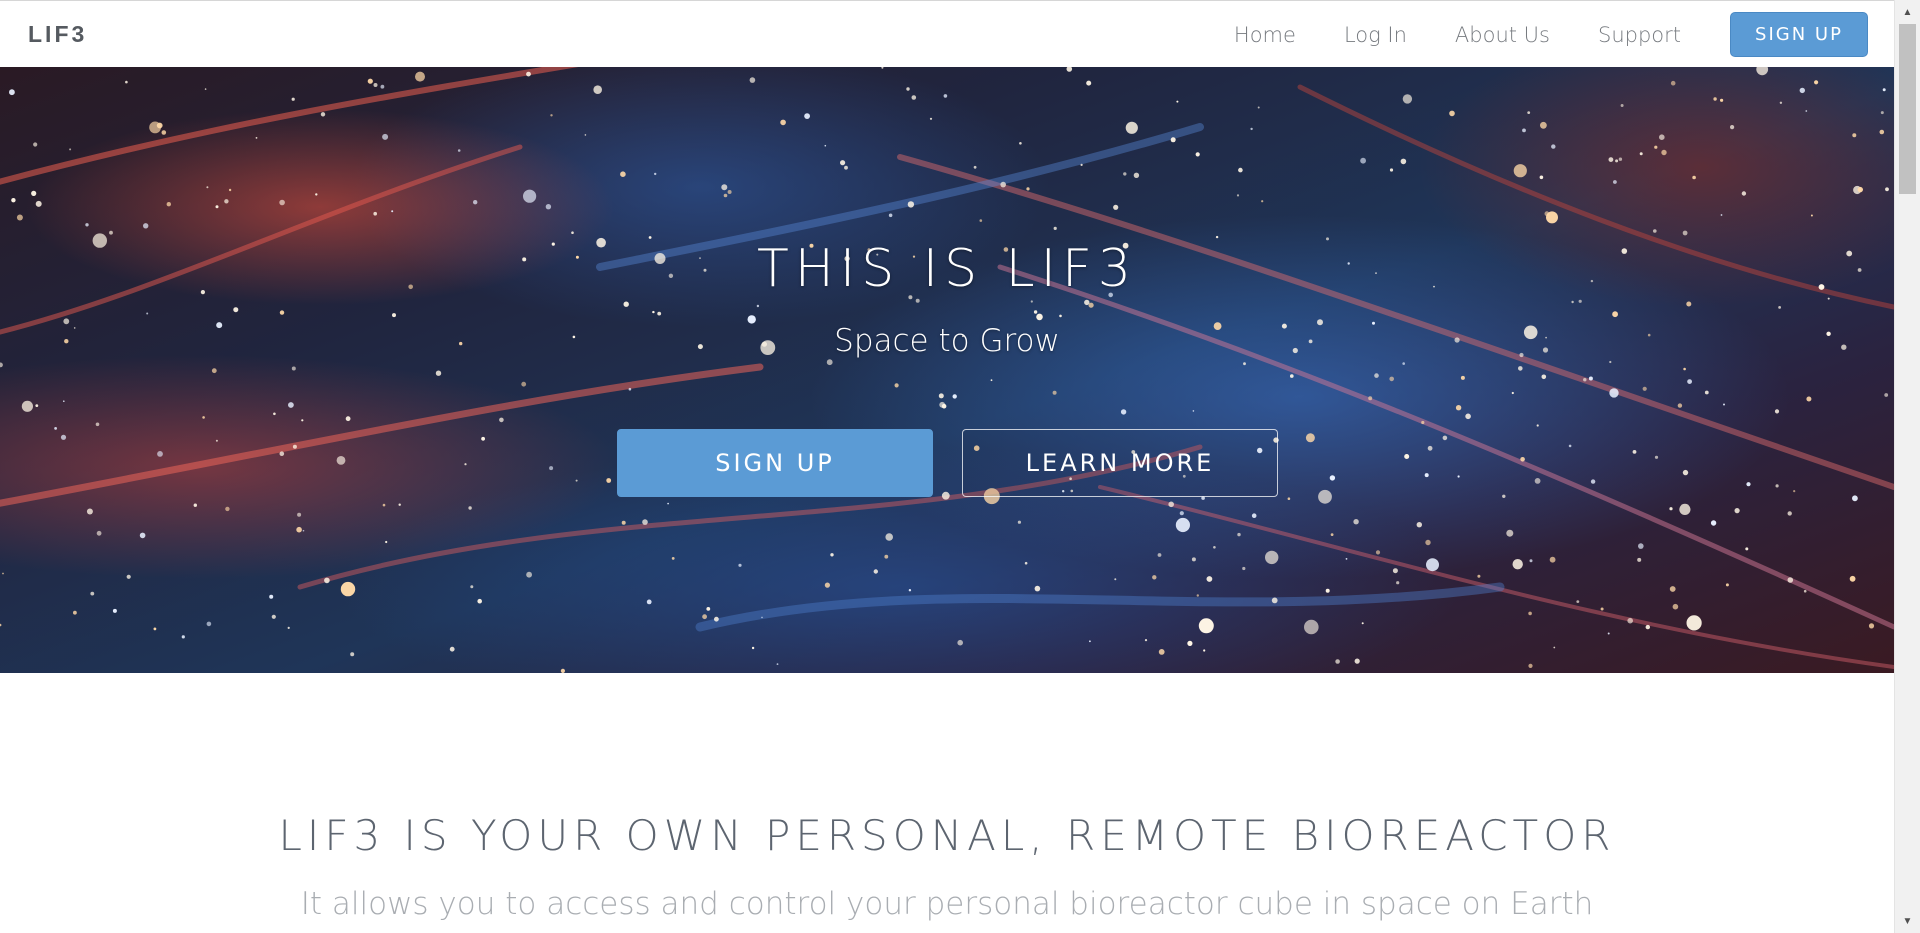 The width and height of the screenshot is (1920, 933). What do you see at coordinates (1907, 12) in the screenshot?
I see `scroll-up-arrow-icon: ▲` at bounding box center [1907, 12].